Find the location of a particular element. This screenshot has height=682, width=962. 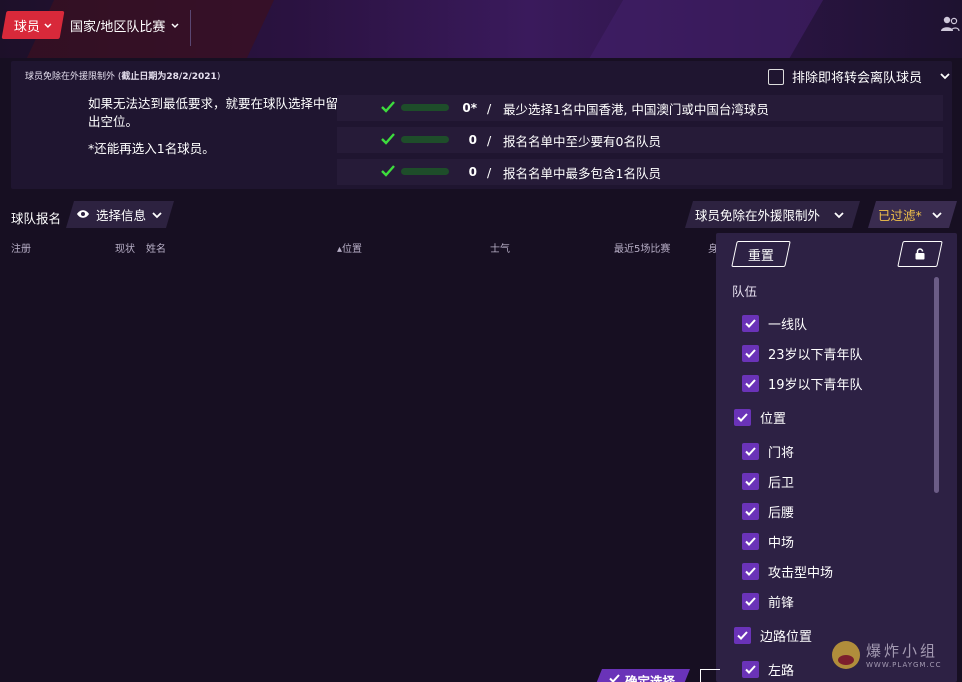

exclude-leaving-players-toggle: 排除即将转会离队球员 is located at coordinates (859, 76).